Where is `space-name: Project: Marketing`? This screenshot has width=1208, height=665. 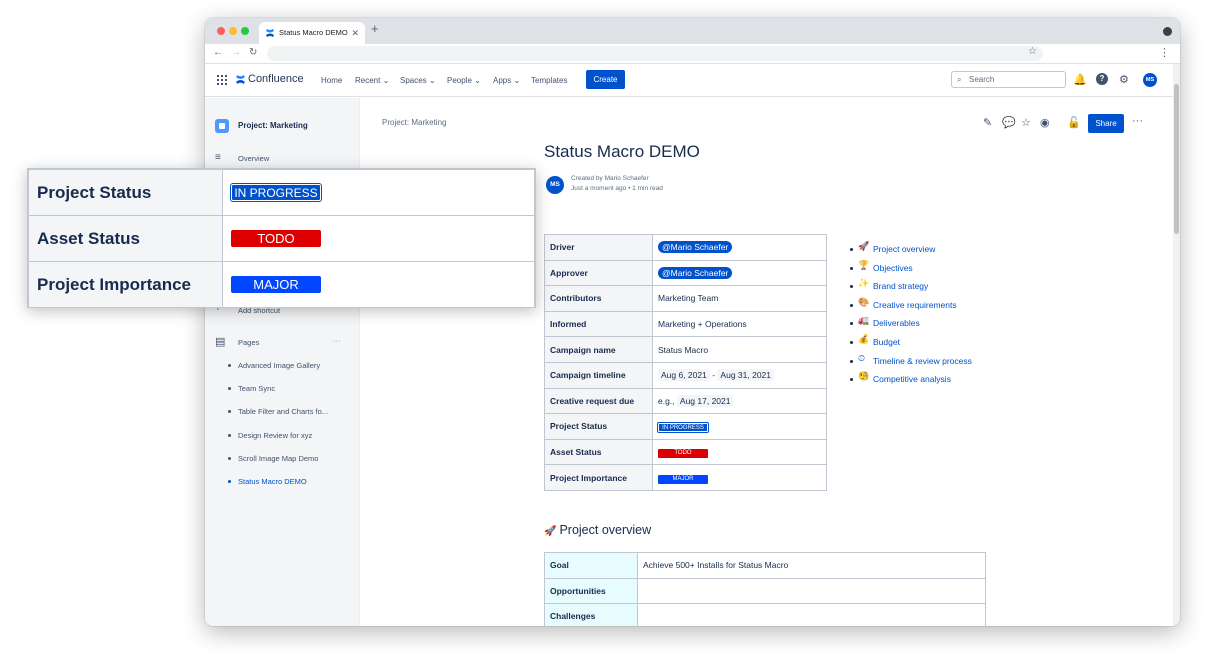
space-name: Project: Marketing is located at coordinates (273, 125).